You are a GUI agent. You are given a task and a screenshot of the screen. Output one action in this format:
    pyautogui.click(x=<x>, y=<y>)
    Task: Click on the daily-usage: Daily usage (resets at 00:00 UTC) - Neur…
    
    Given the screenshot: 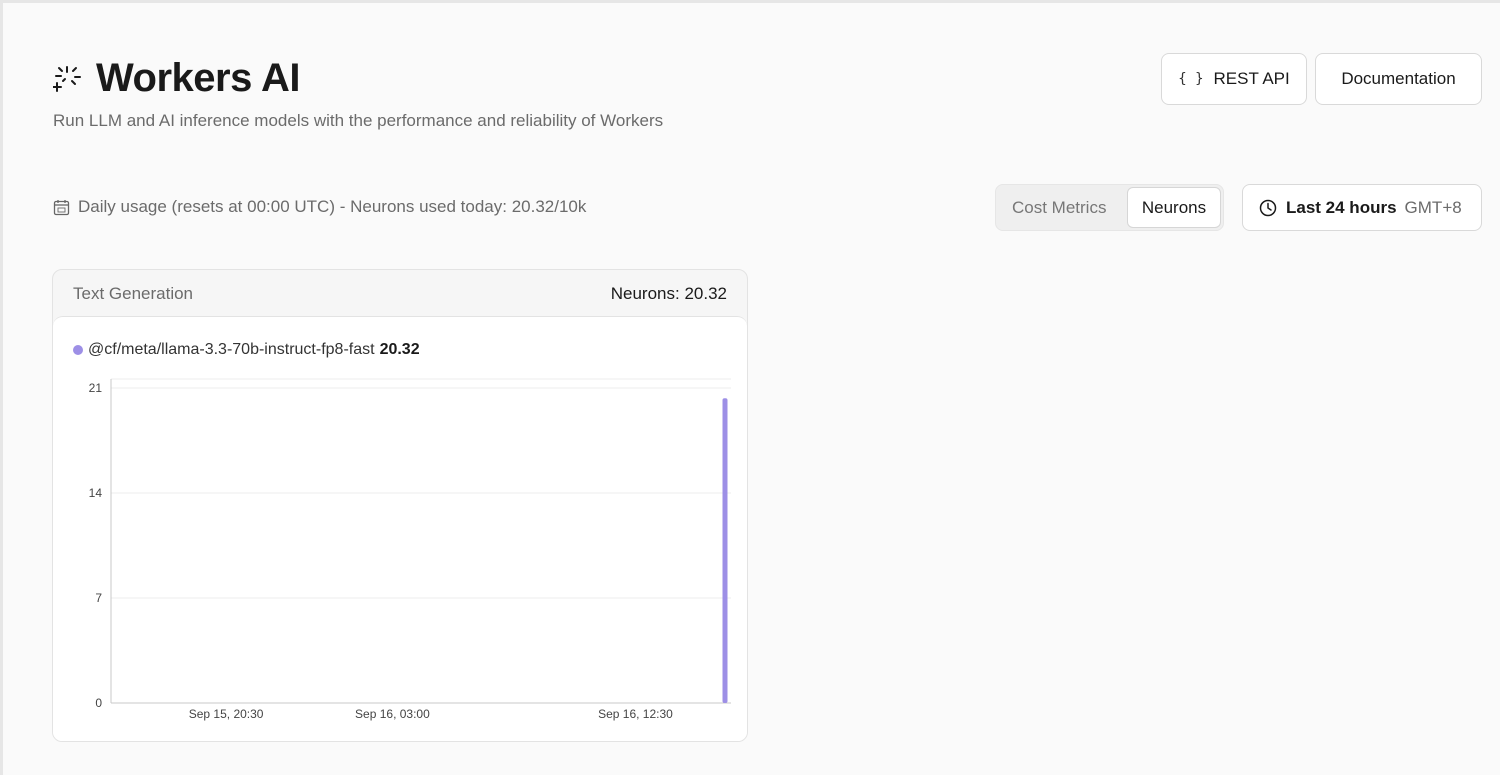 What is the action you would take?
    pyautogui.click(x=319, y=207)
    